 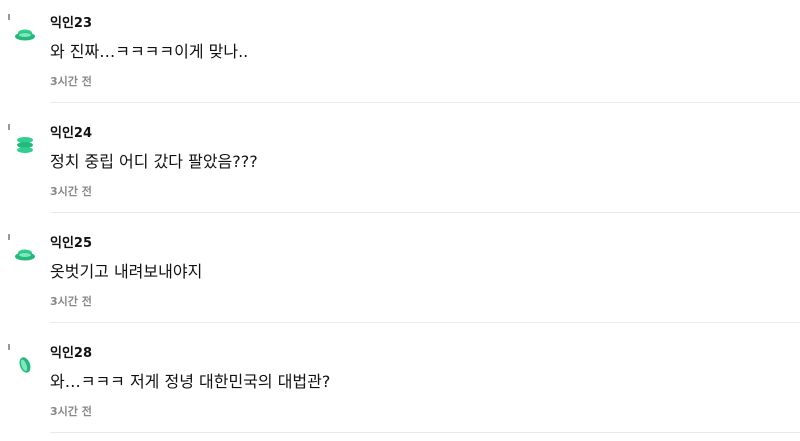 What do you see at coordinates (25, 145) in the screenshot?
I see `green-stack-icon` at bounding box center [25, 145].